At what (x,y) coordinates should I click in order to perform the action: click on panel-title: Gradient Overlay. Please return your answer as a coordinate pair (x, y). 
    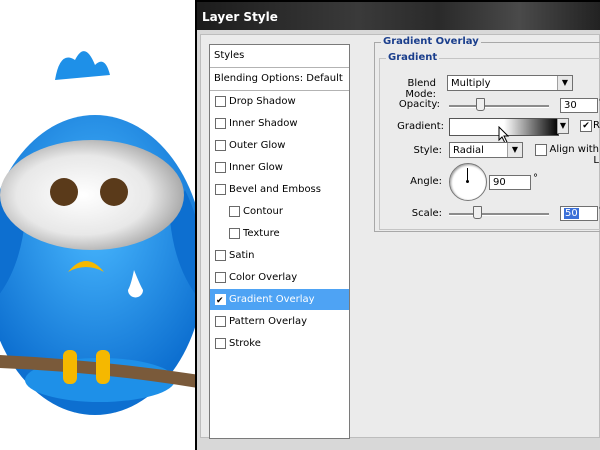
    Looking at the image, I should click on (431, 41).